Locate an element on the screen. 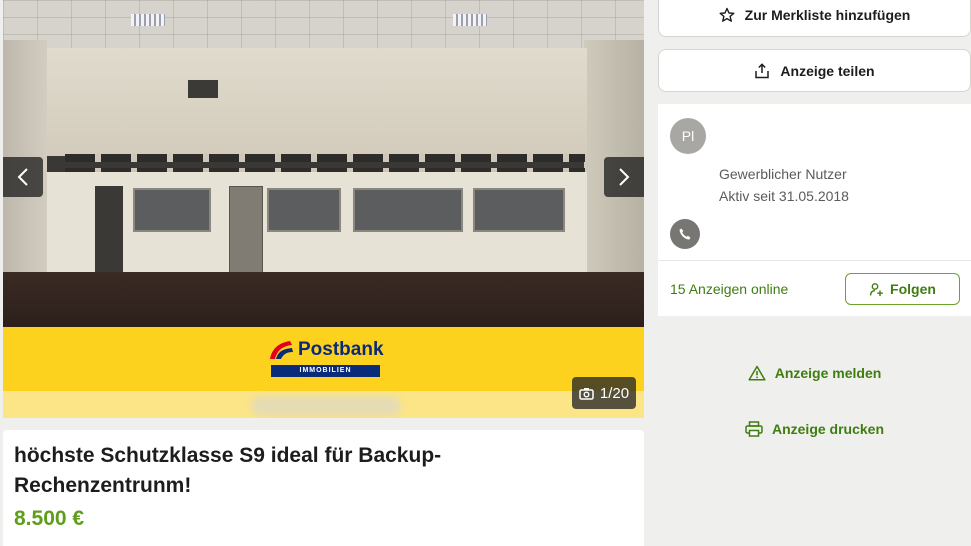 Image resolution: width=971 pixels, height=546 pixels. add-to-watchlist-button: Zur Merkliste hinzufügen is located at coordinates (814, 18).